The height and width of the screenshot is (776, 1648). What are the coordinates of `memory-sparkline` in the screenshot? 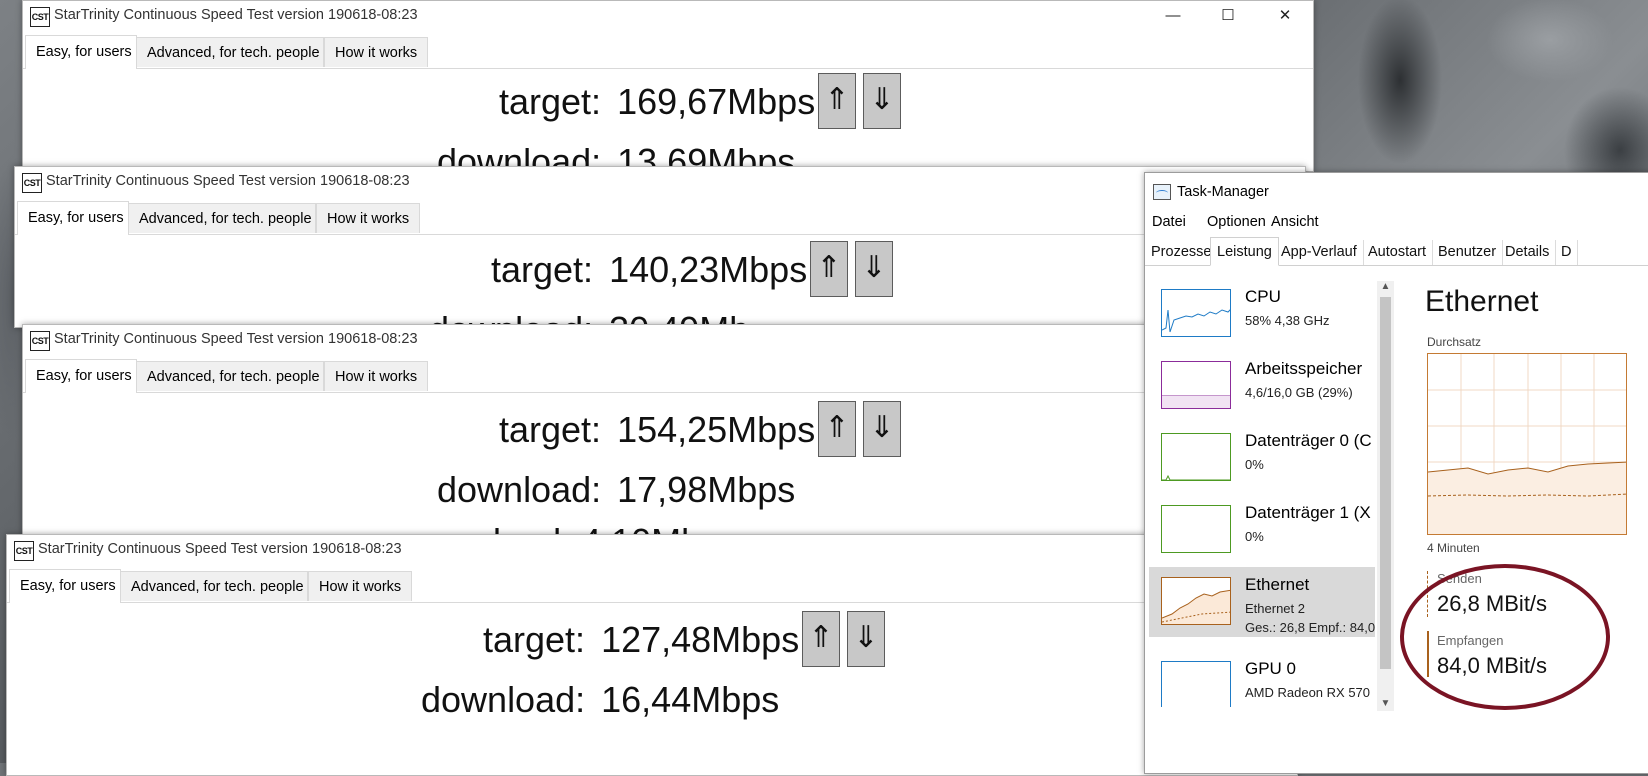 It's located at (1196, 401).